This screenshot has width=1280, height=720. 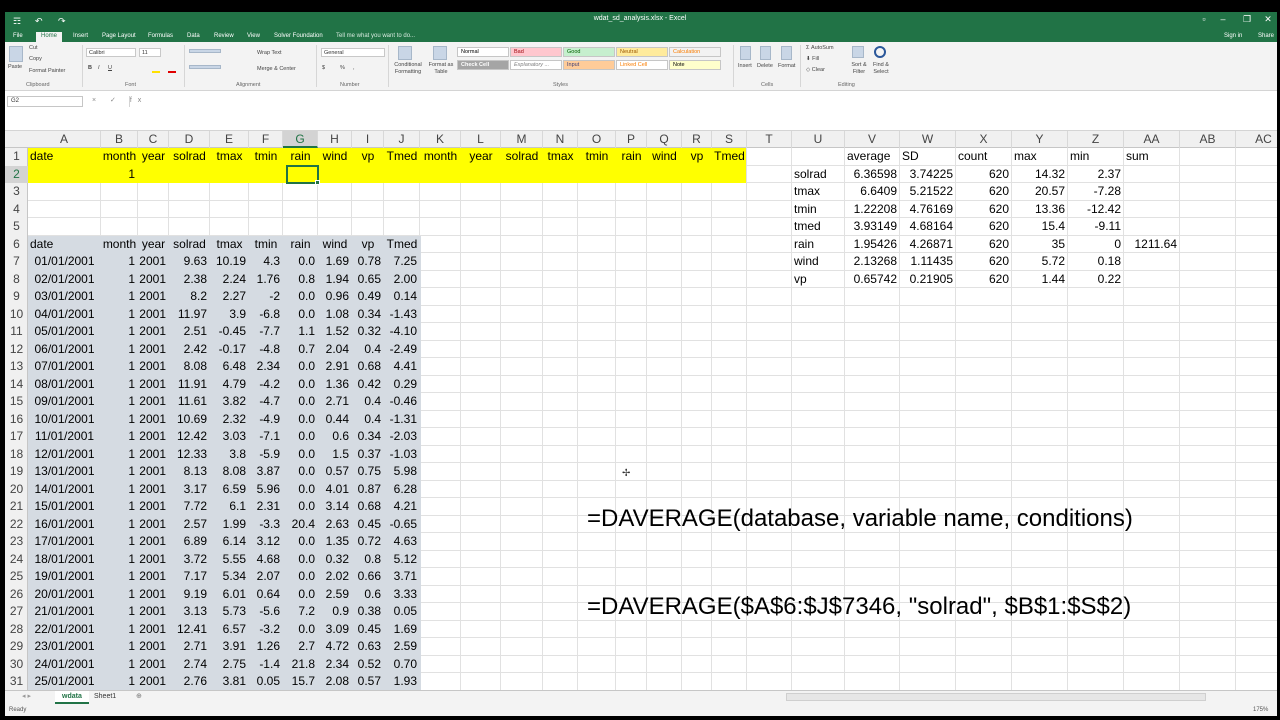 I want to click on table-cell: 3.71, so click(x=402, y=577).